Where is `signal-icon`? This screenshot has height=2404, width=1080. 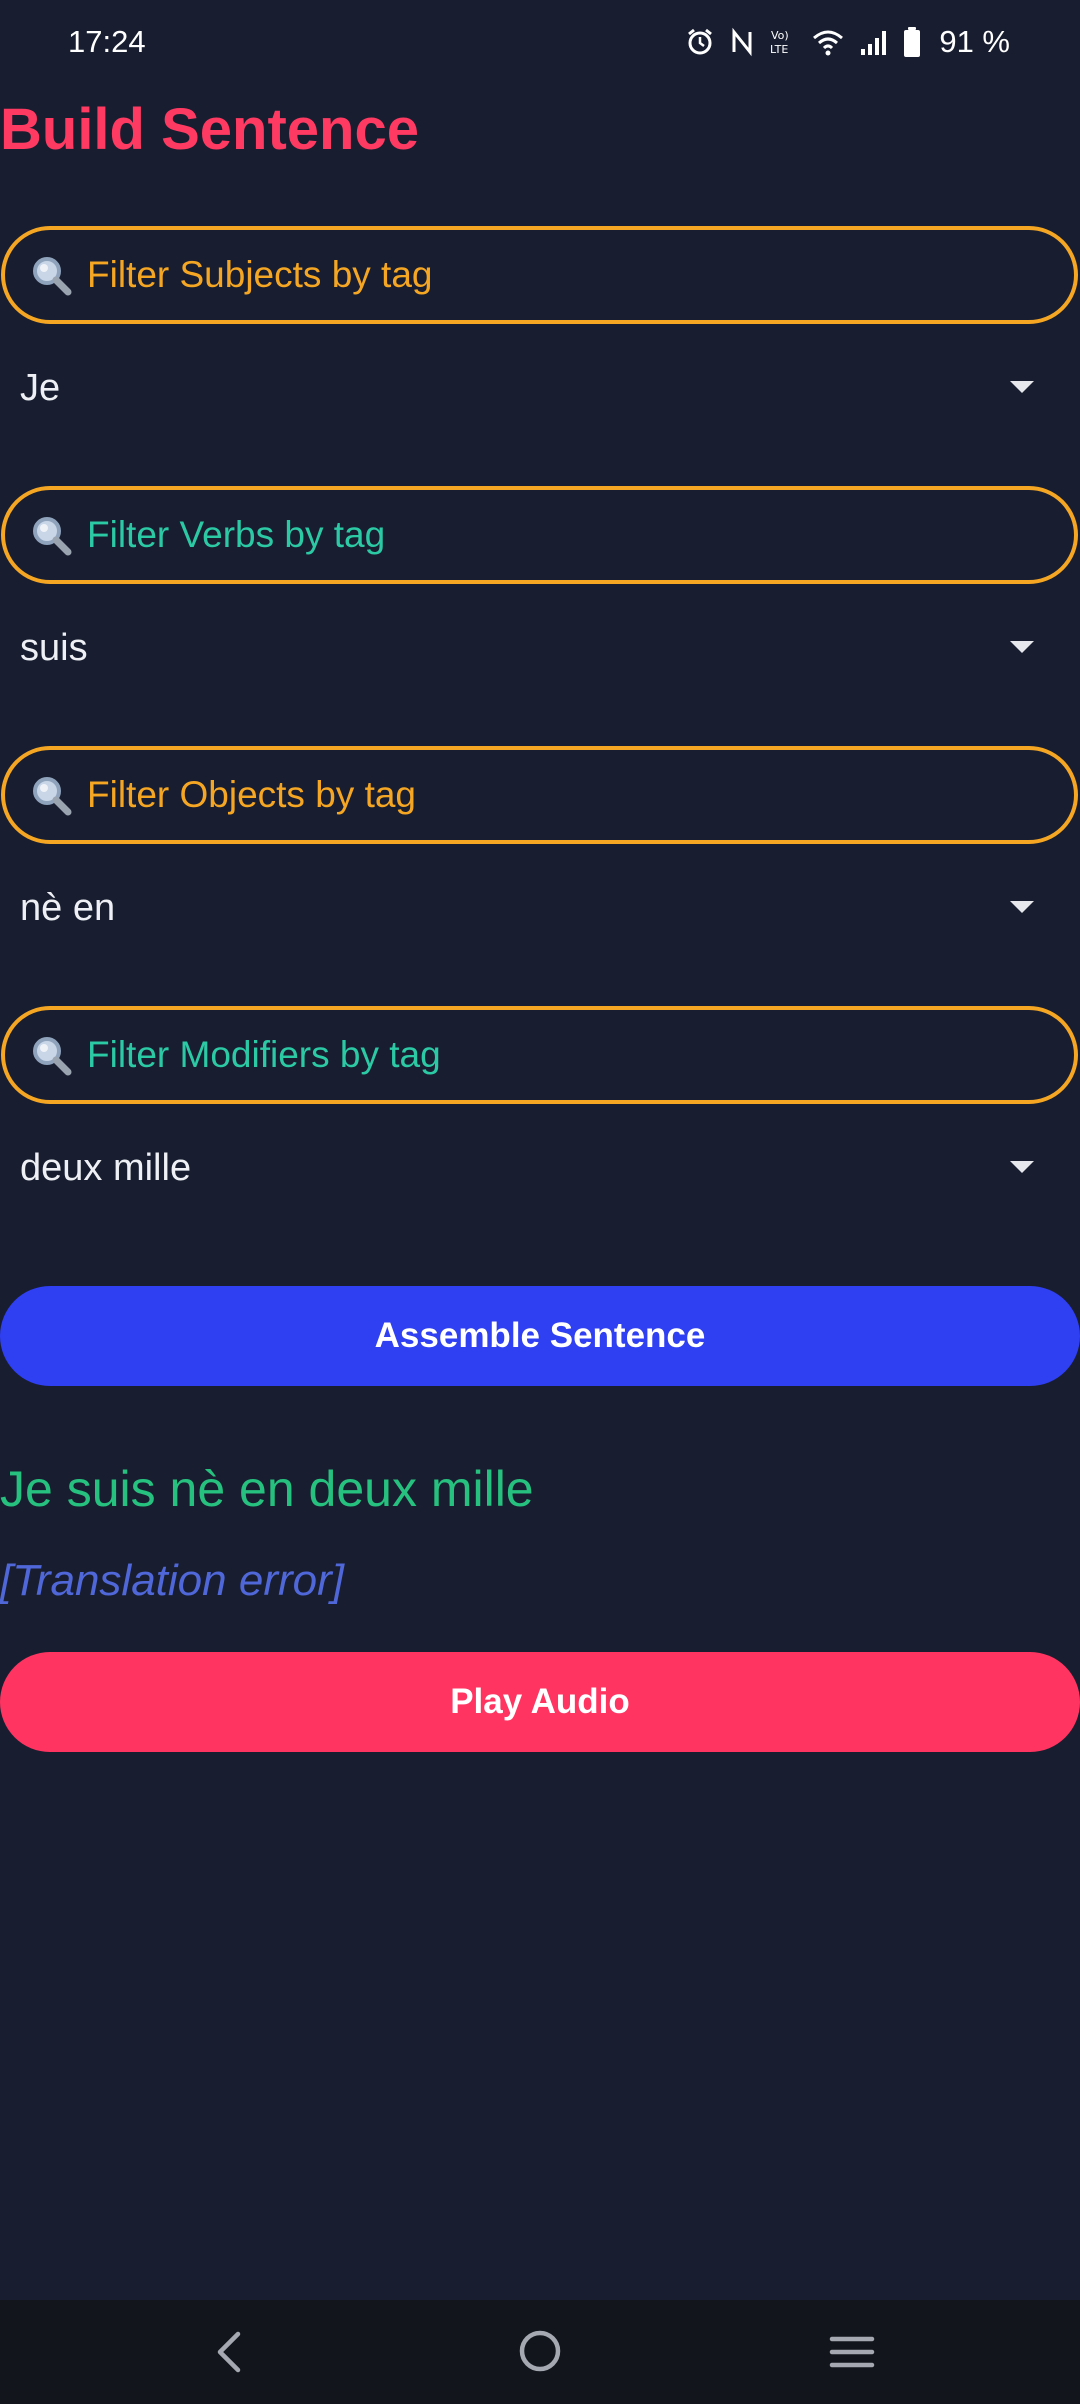
signal-icon is located at coordinates (874, 43).